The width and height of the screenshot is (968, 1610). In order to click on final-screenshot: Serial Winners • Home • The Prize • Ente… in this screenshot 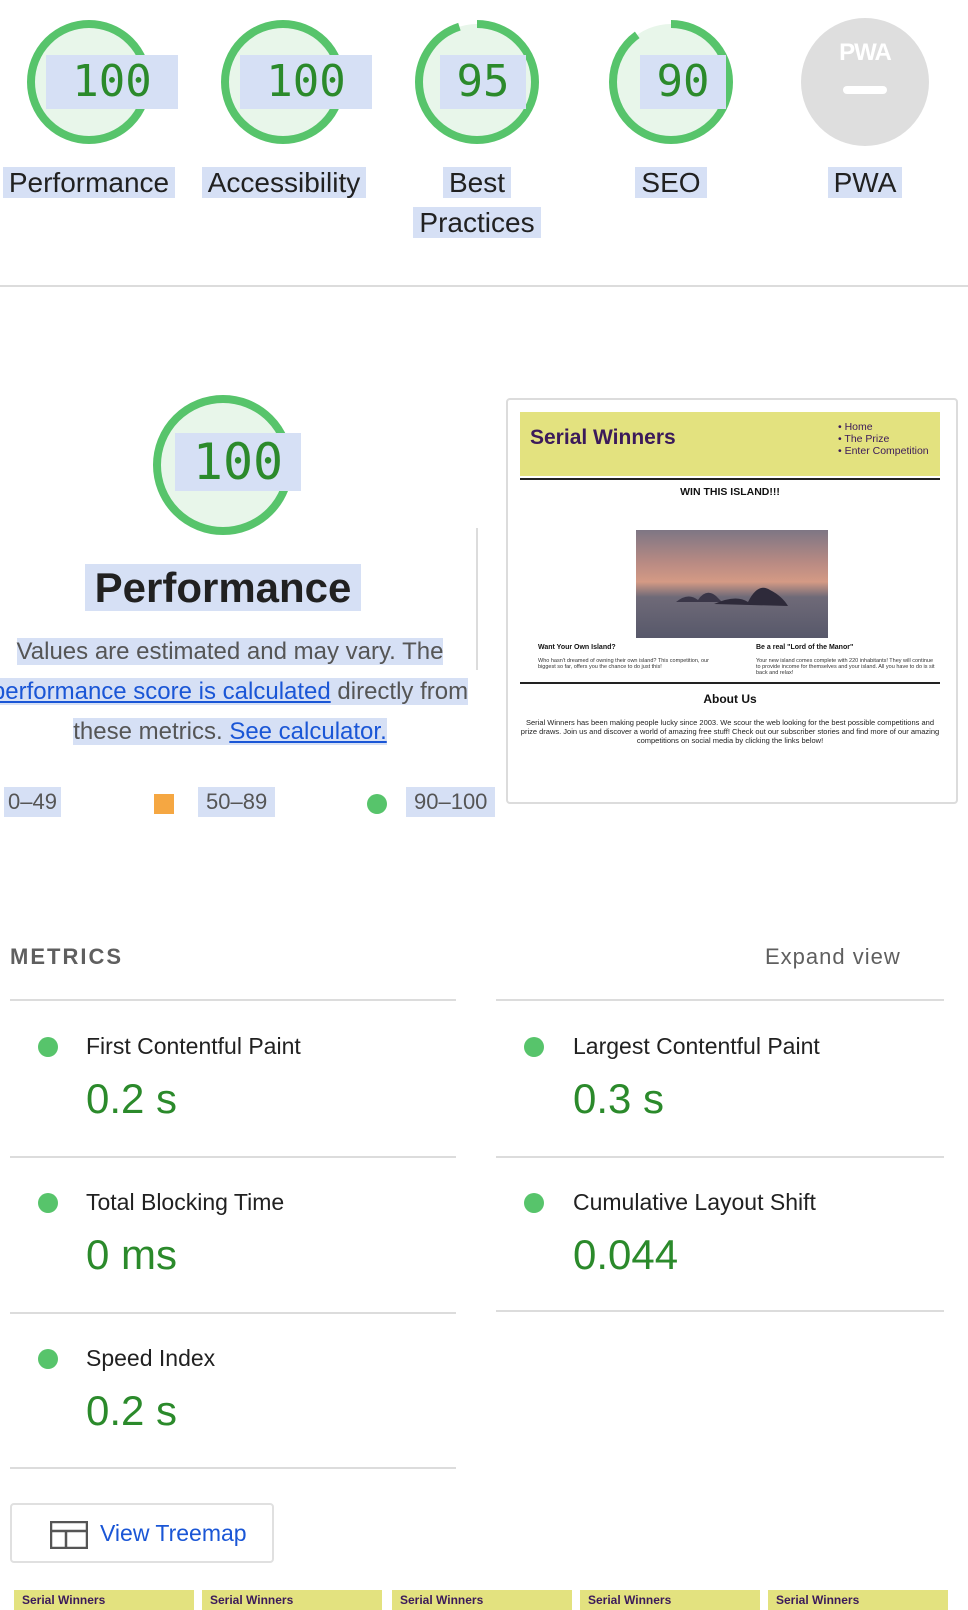, I will do `click(732, 601)`.